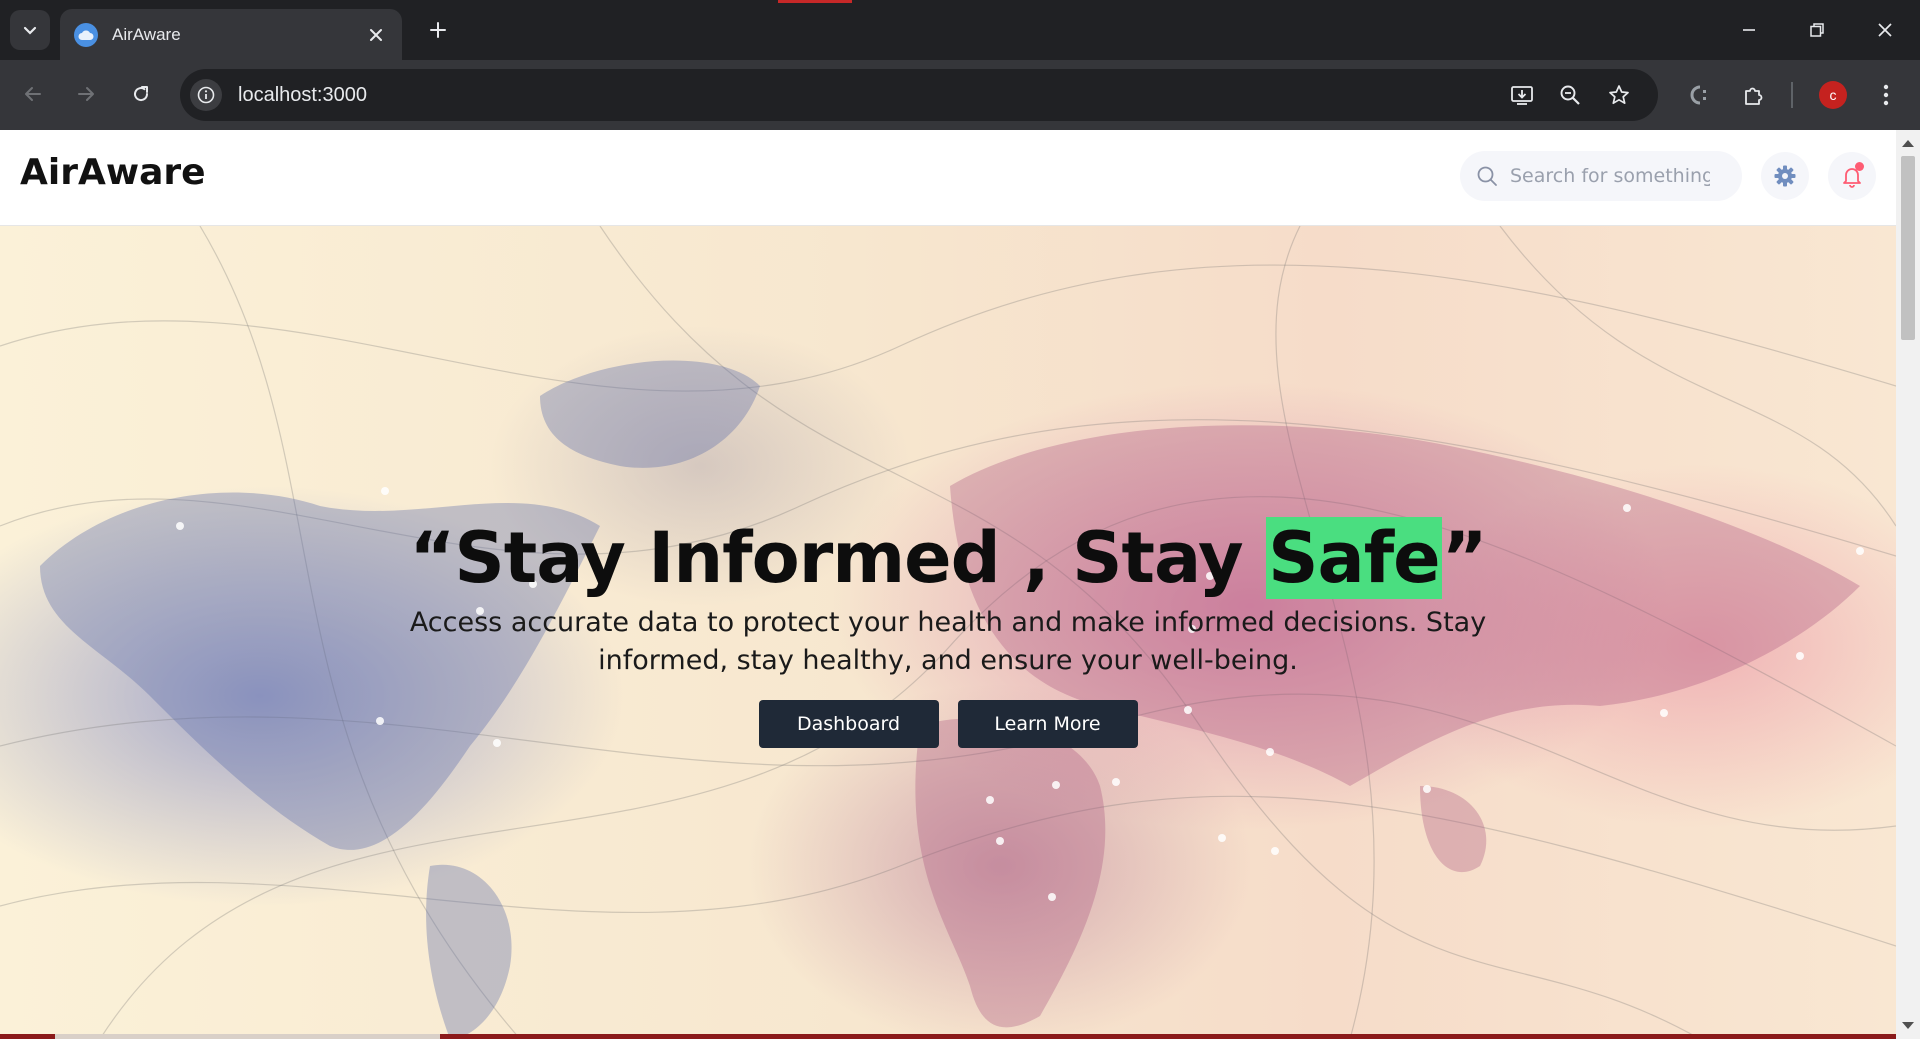 Image resolution: width=1920 pixels, height=1039 pixels. What do you see at coordinates (815, 1) in the screenshot?
I see `recording-indicator` at bounding box center [815, 1].